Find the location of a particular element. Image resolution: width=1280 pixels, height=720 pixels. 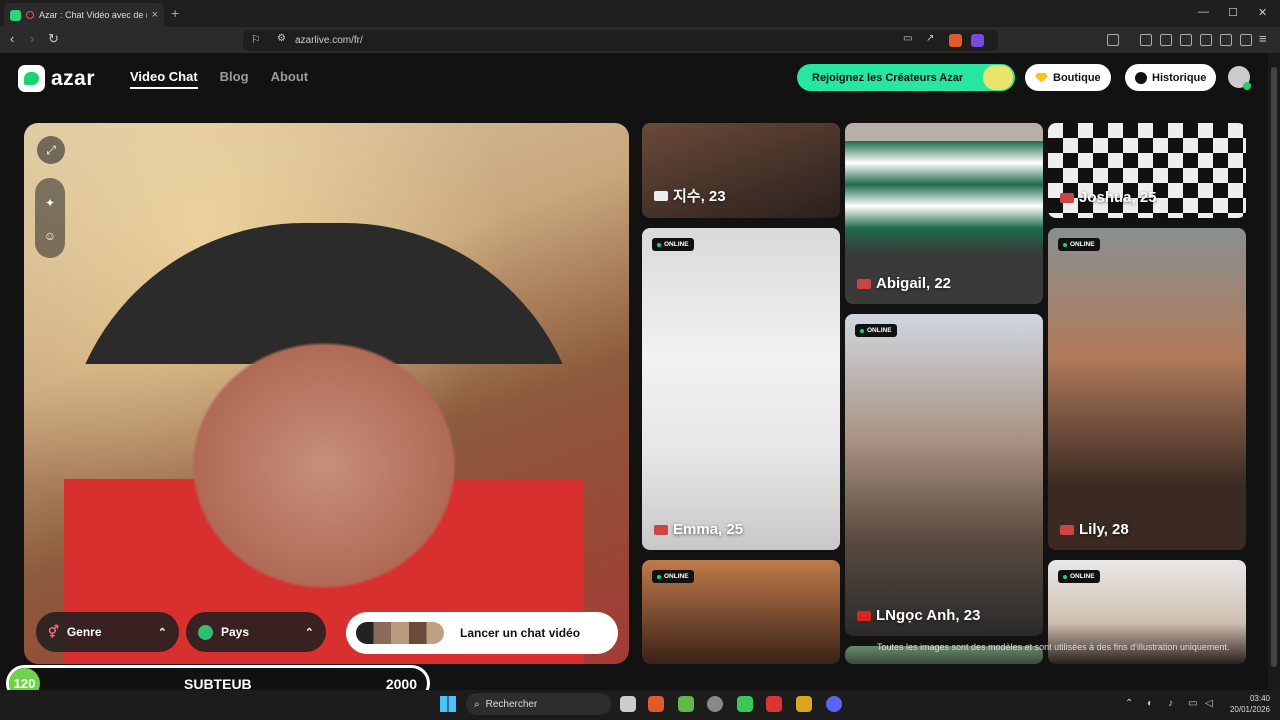

wallet-icon is located at coordinates (1206, 40).